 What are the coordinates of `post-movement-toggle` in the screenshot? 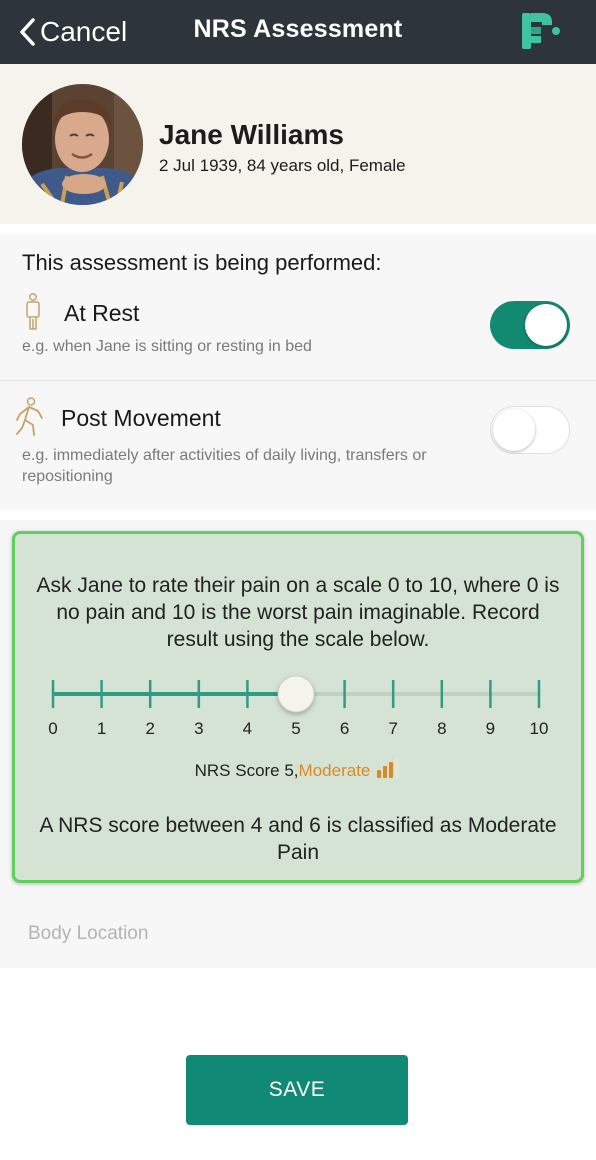 It's located at (530, 430).